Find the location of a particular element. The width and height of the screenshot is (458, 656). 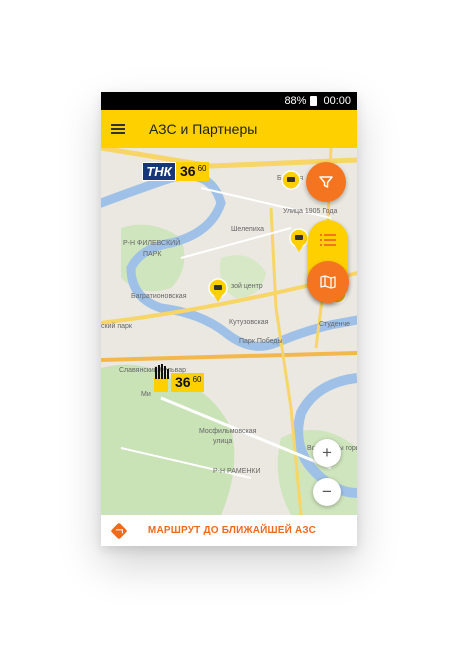

list-view-button is located at coordinates (328, 240).